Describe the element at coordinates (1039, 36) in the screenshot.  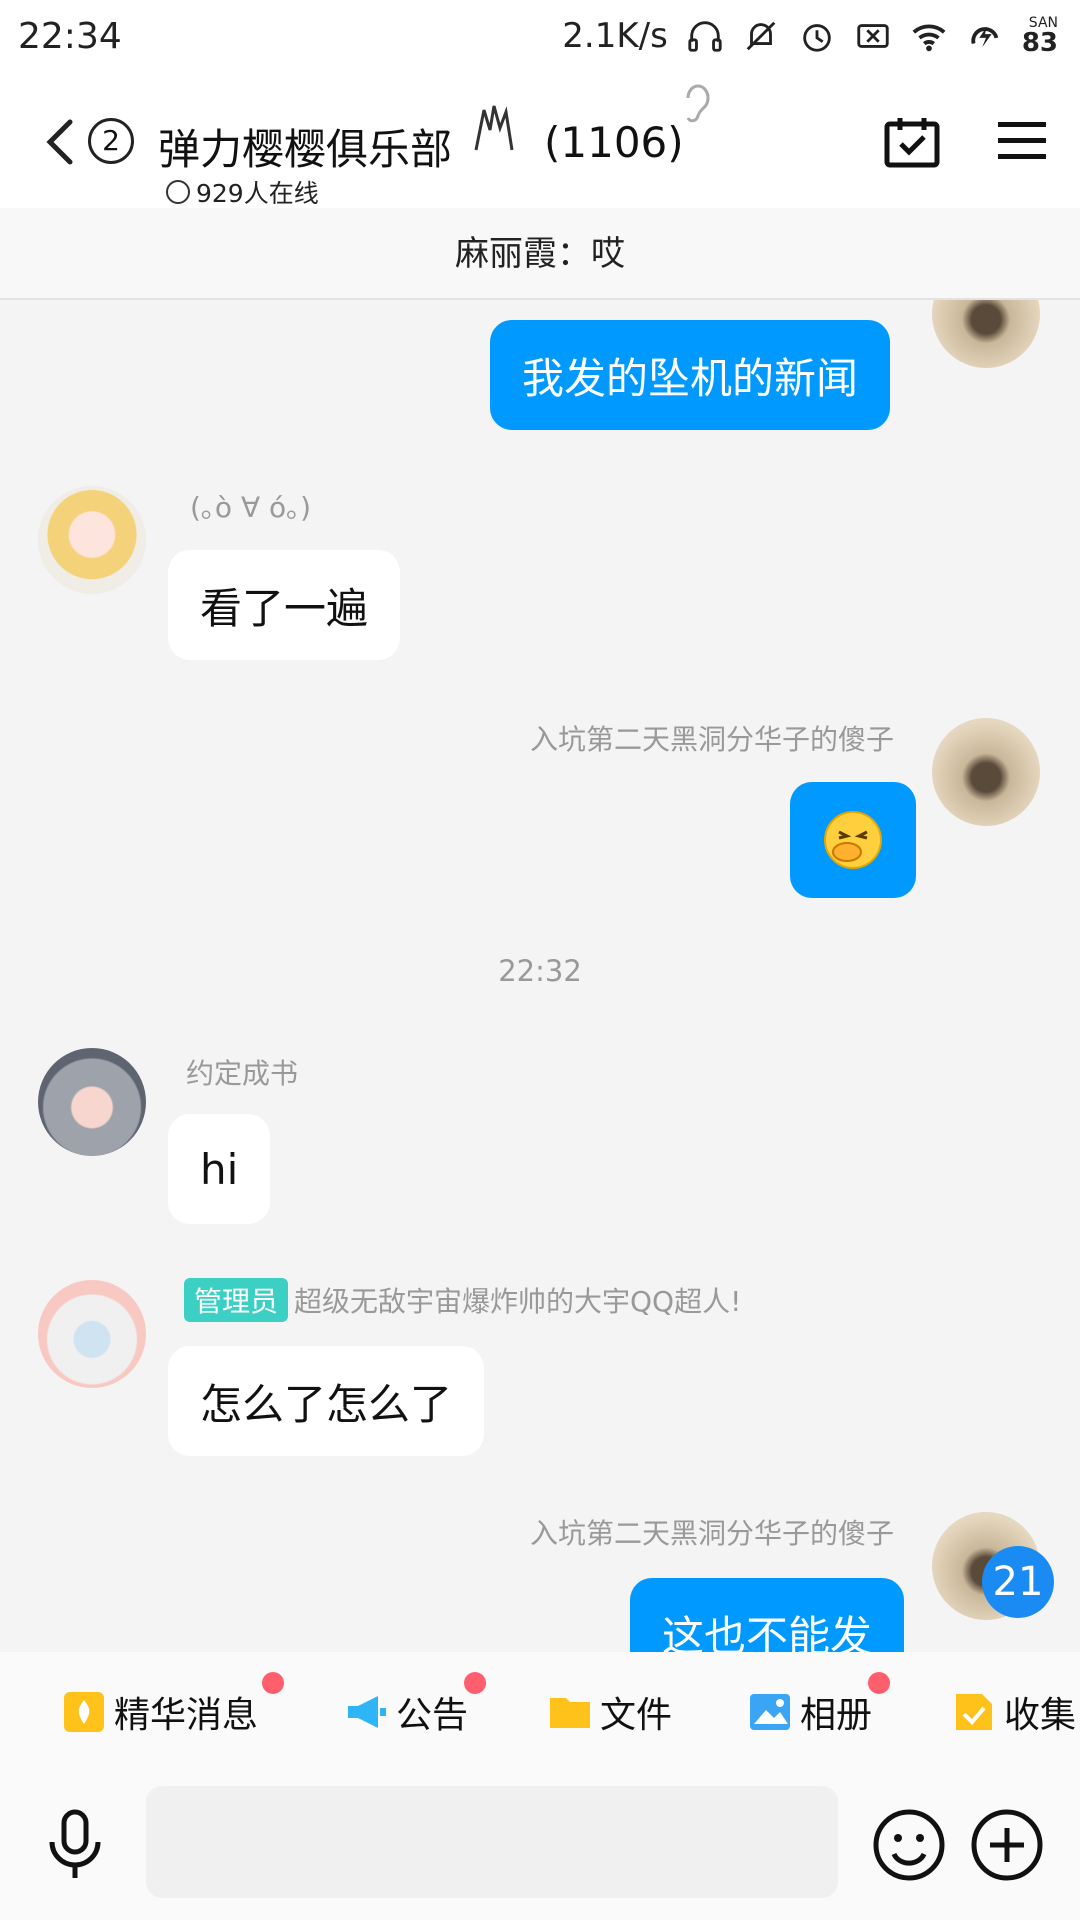
I see `battery-level: SAN 83` at that location.